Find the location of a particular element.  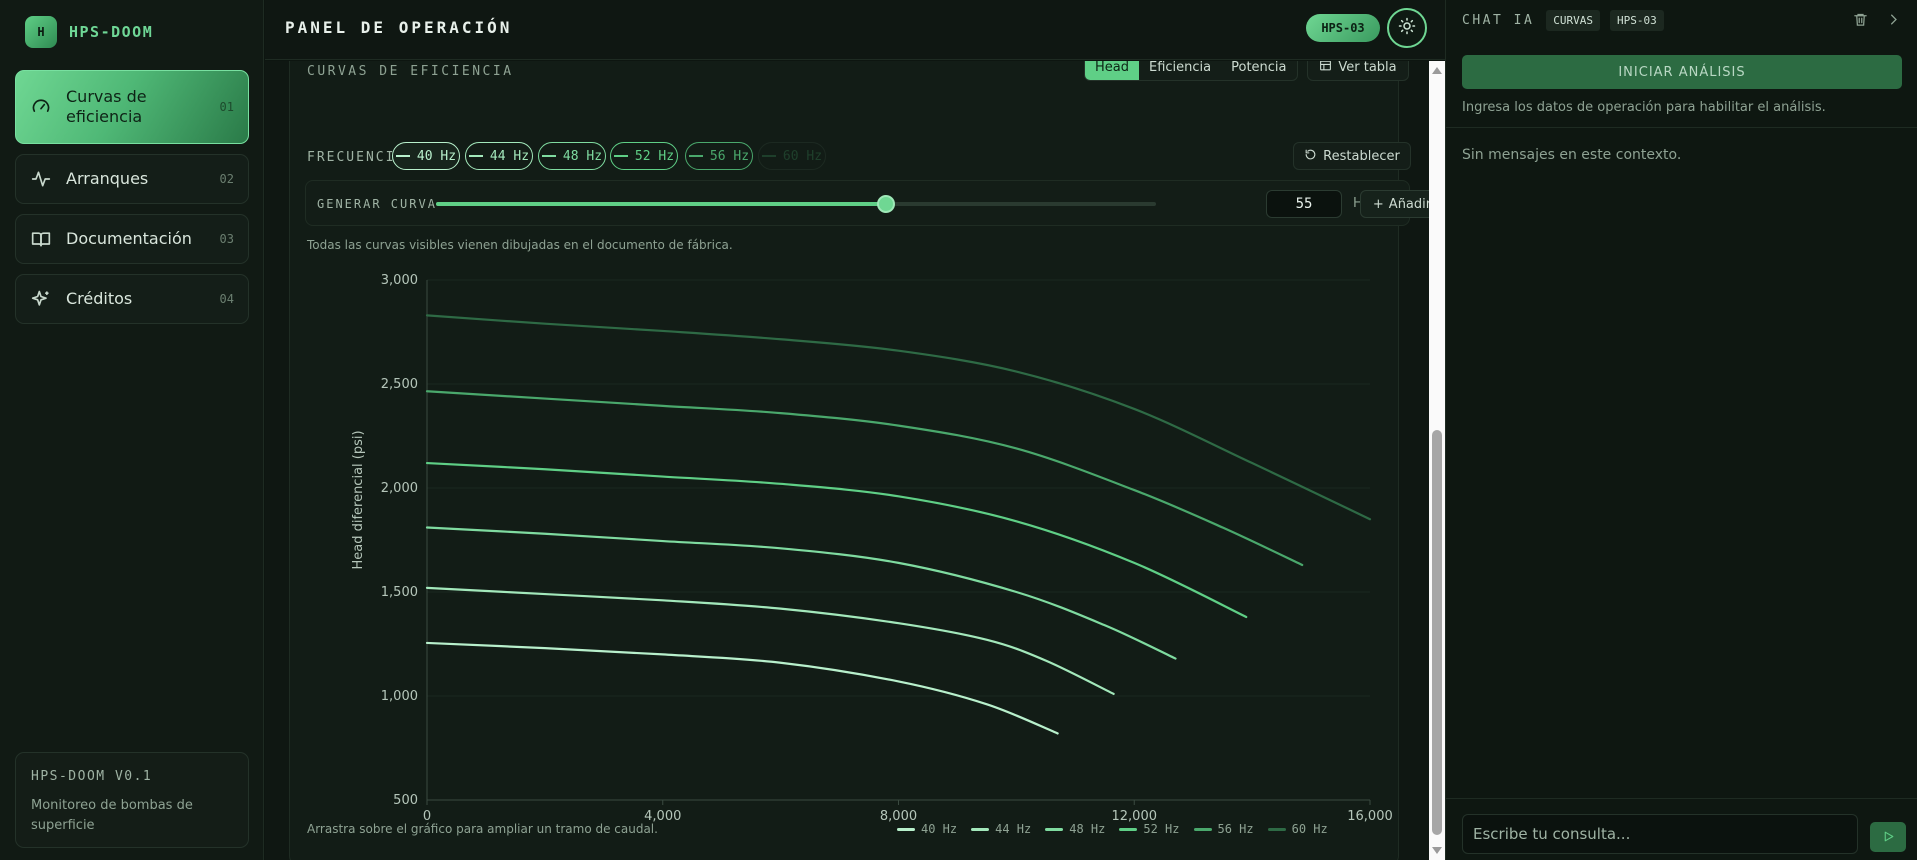

frequency-slider is located at coordinates (796, 204).